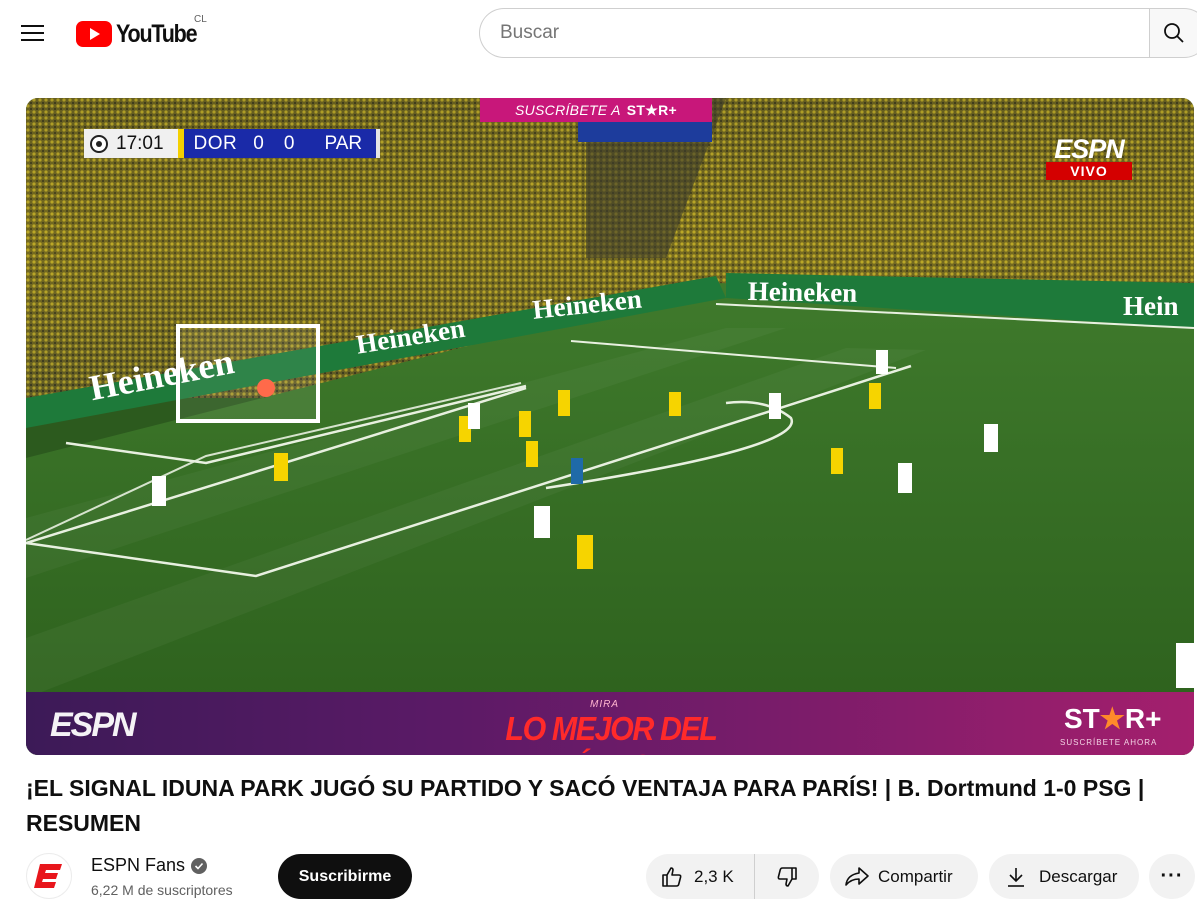 The width and height of the screenshot is (1197, 915). Describe the element at coordinates (345, 876) in the screenshot. I see `subscribe-button: Suscribirme` at that location.